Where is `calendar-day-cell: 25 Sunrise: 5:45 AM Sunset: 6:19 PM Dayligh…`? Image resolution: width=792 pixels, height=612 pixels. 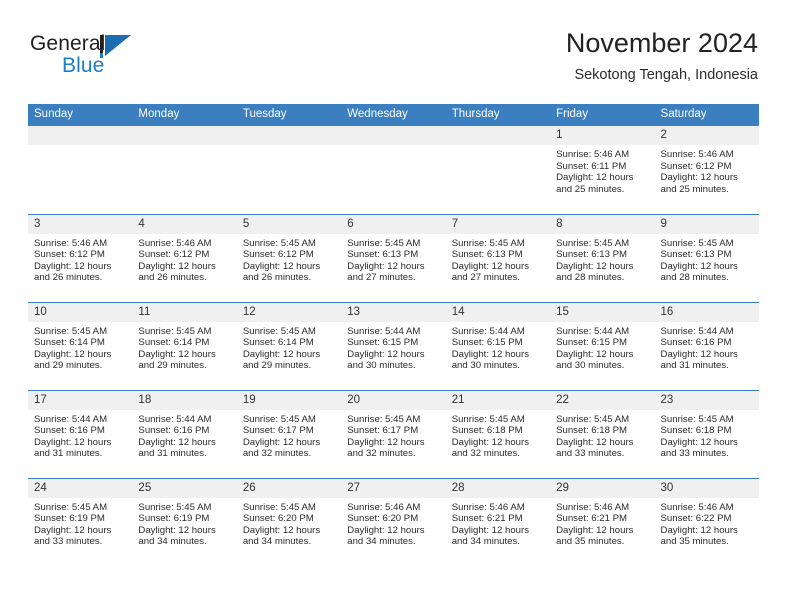 calendar-day-cell: 25 Sunrise: 5:45 AM Sunset: 6:19 PM Dayligh… is located at coordinates (184, 521).